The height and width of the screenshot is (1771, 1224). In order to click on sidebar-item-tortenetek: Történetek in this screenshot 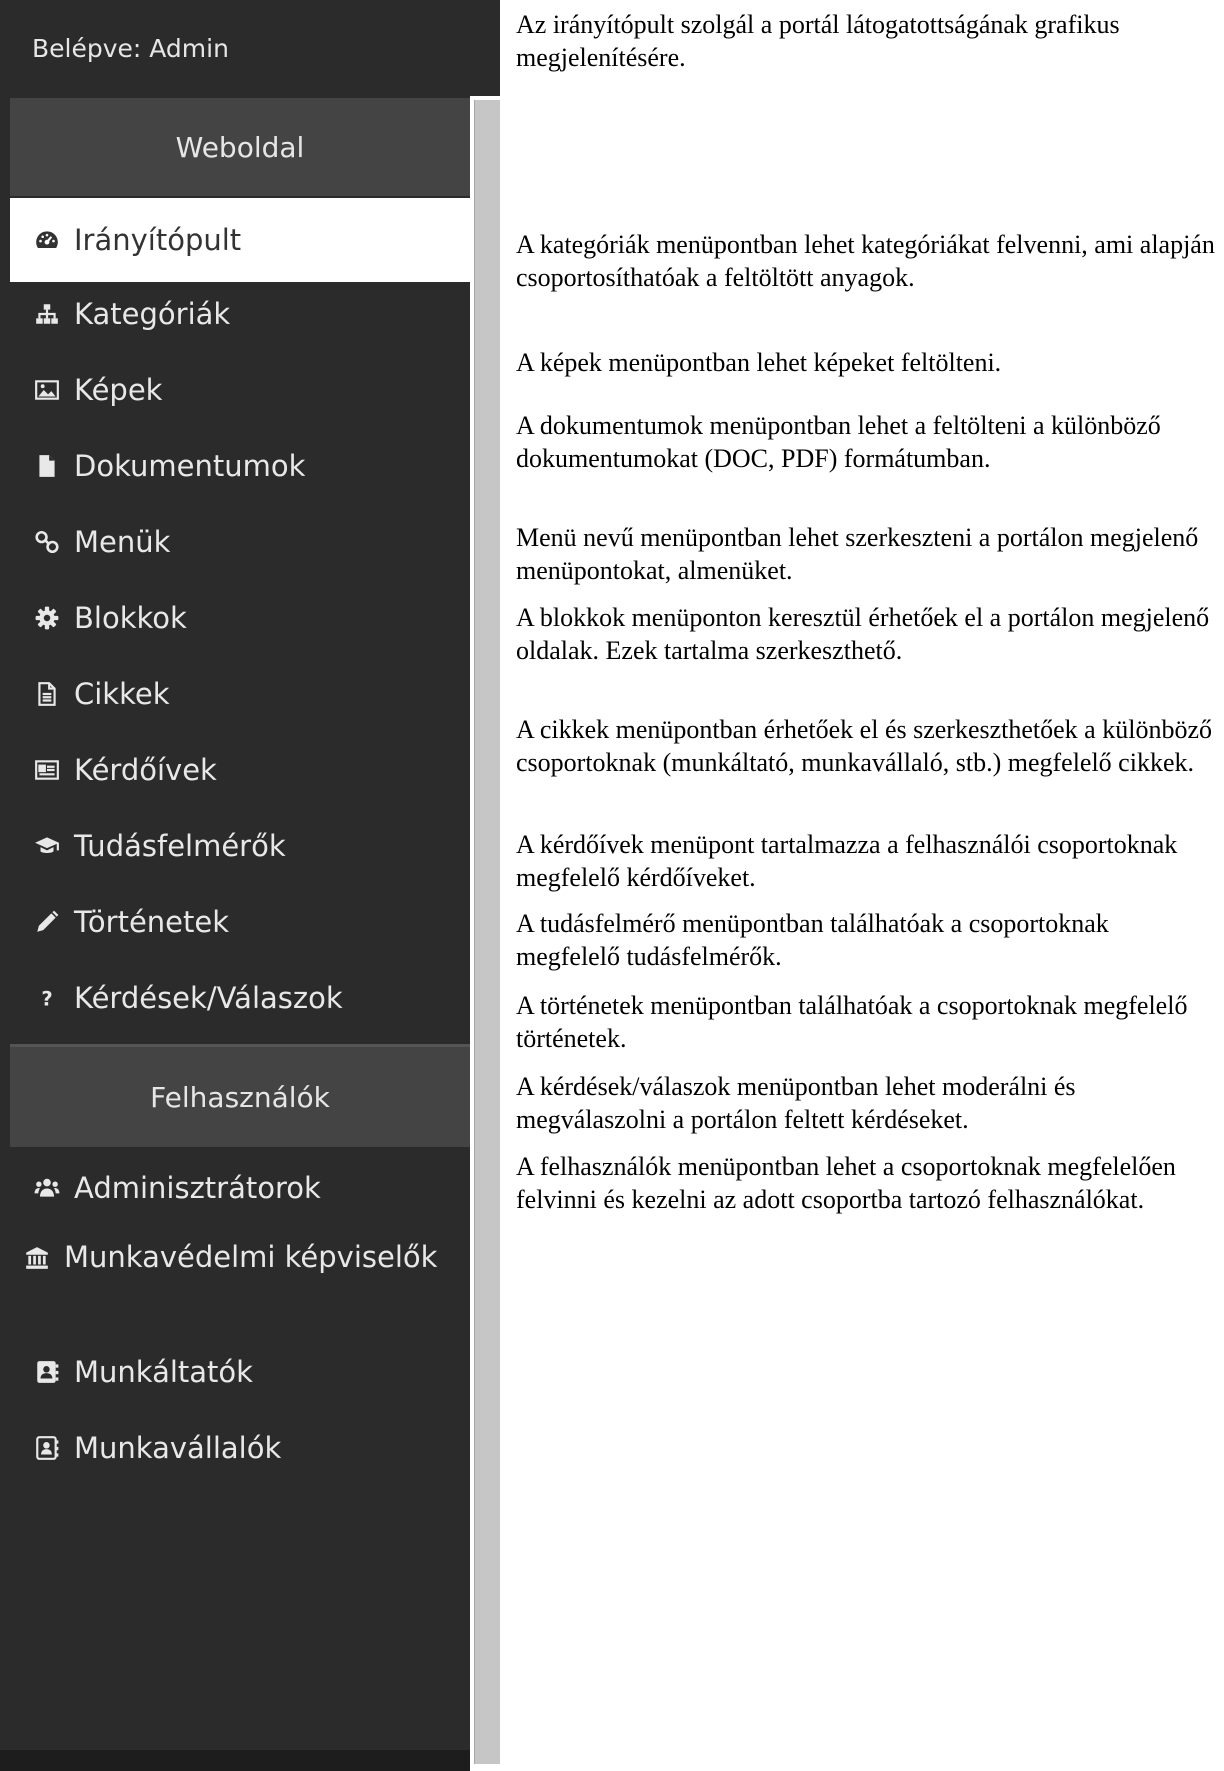, I will do `click(240, 922)`.